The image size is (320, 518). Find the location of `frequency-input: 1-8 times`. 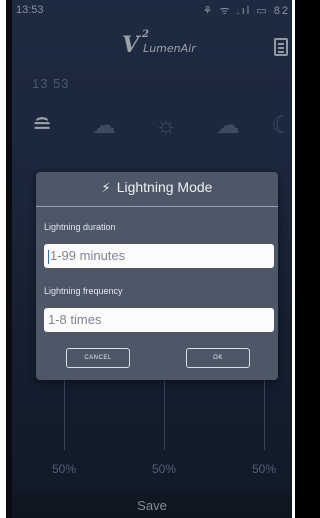

frequency-input: 1-8 times is located at coordinates (159, 320).